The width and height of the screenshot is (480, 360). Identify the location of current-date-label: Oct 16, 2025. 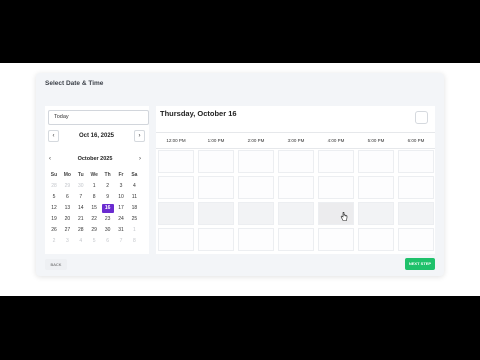
(96, 136).